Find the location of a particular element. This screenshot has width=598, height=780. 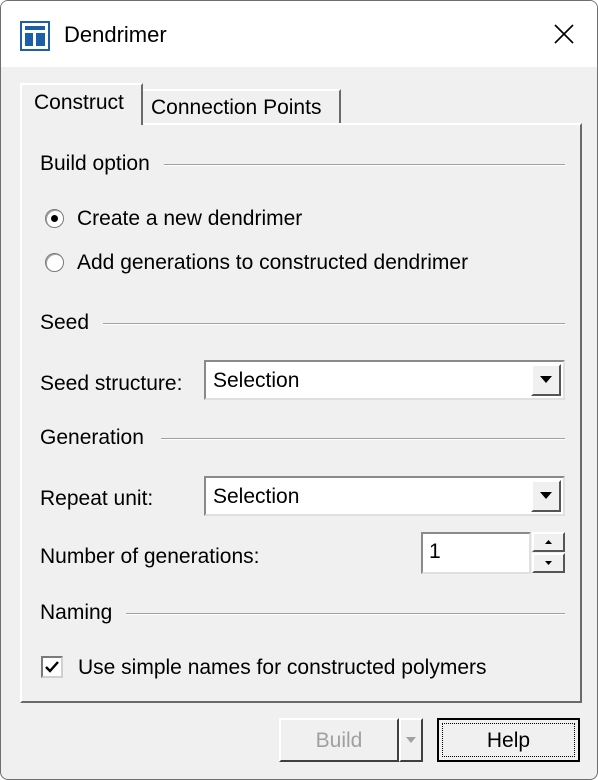

number-of-generations-input: 1 is located at coordinates (476, 553).